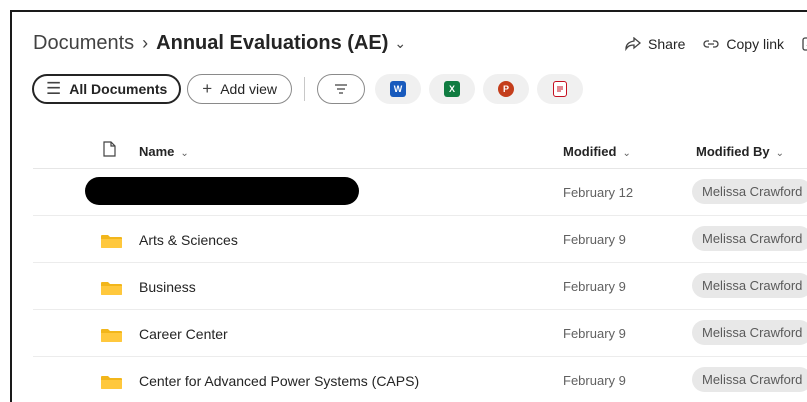 The width and height of the screenshot is (807, 402). I want to click on new-powerpoint-button: P, so click(506, 89).